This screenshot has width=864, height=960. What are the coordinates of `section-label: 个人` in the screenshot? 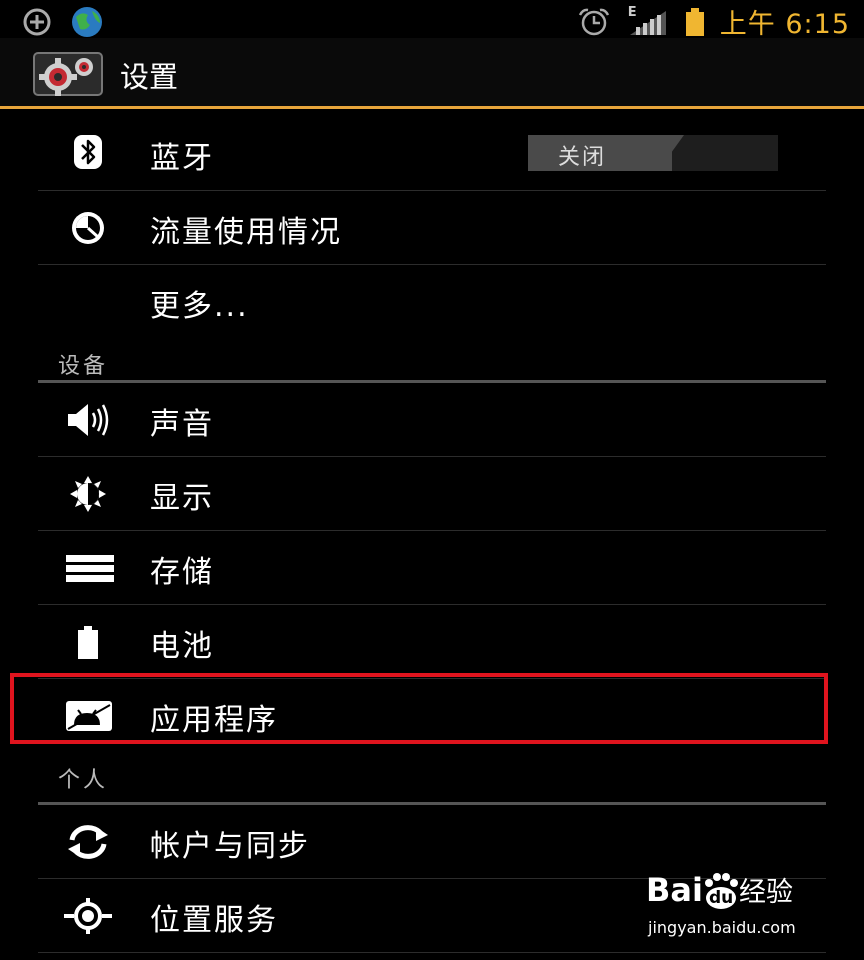 It's located at (83, 780).